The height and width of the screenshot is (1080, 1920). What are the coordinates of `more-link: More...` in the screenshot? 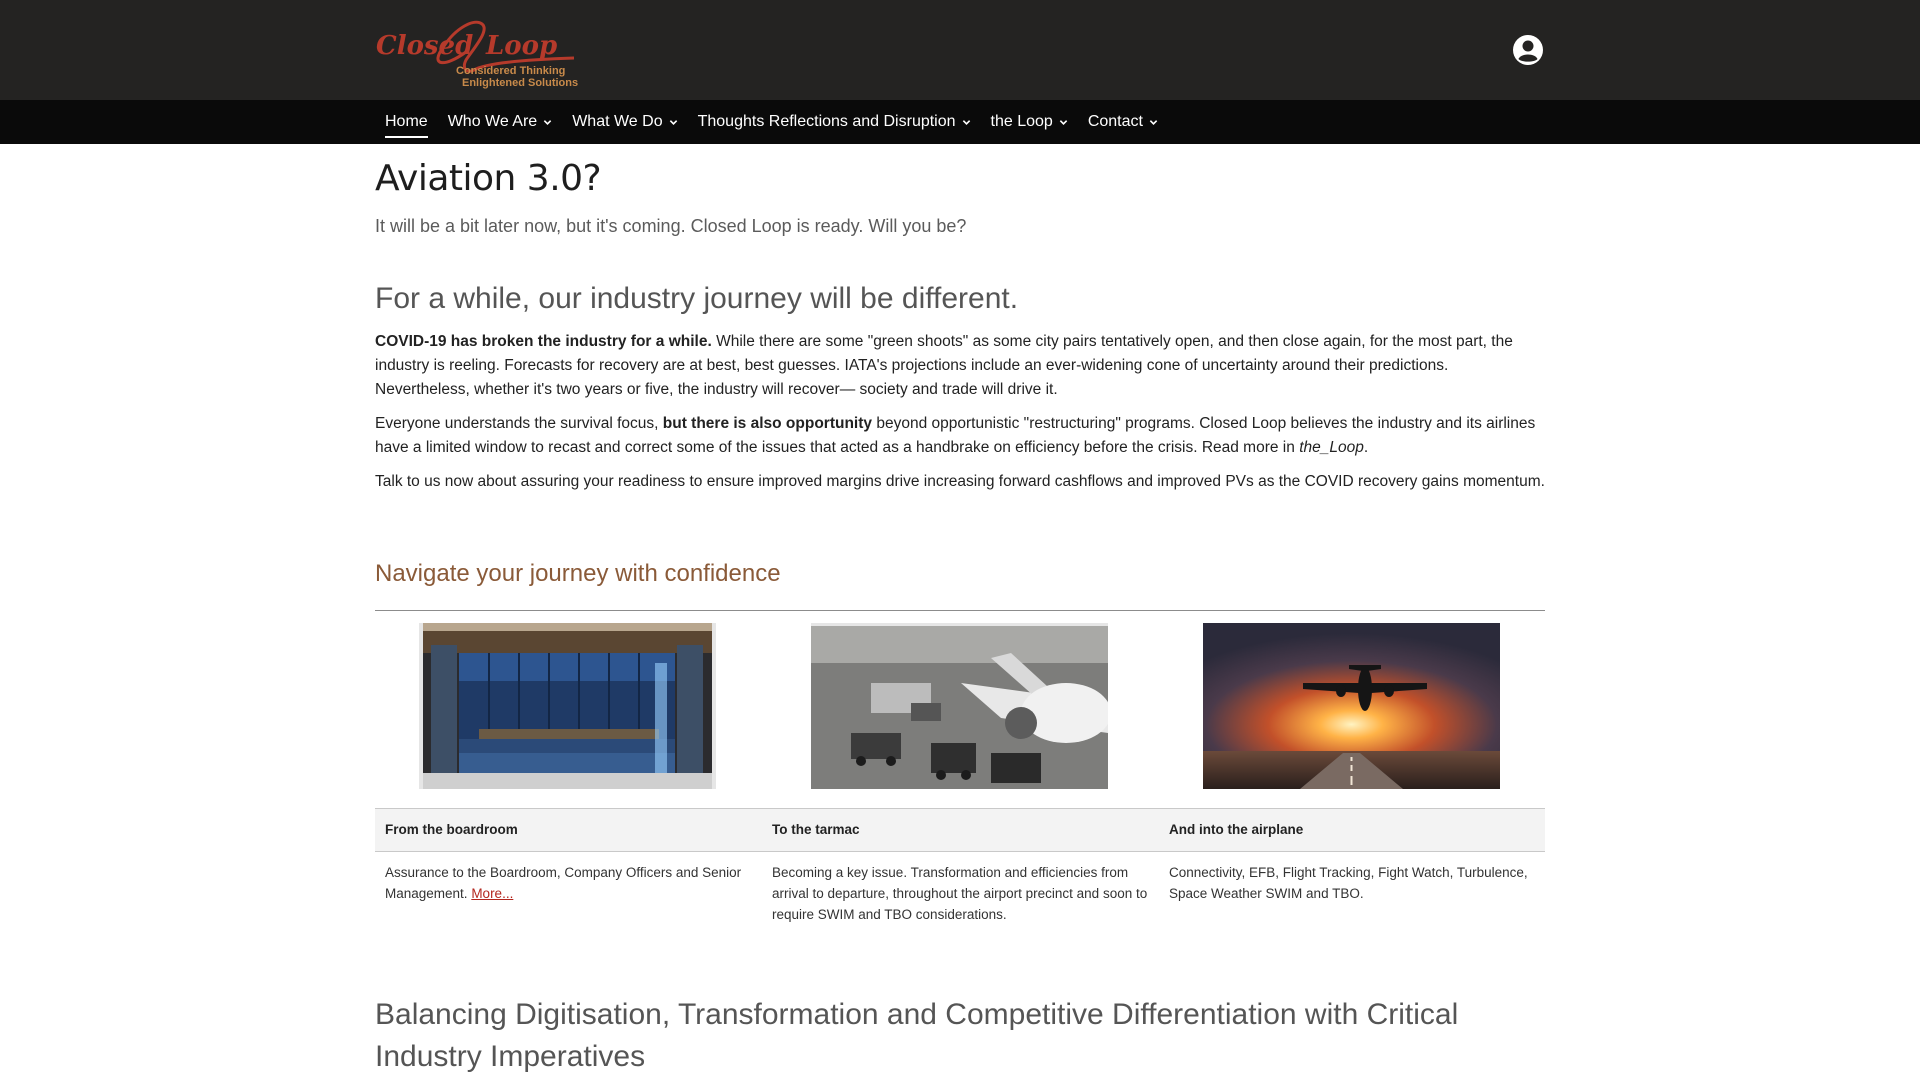 It's located at (492, 893).